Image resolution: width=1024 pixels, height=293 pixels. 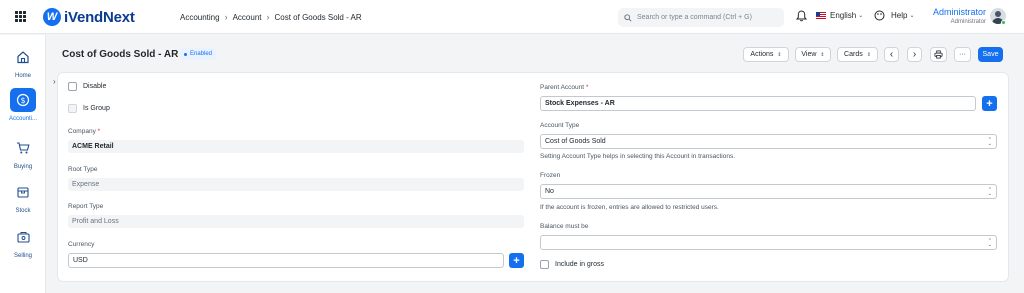 I want to click on sidebar-item-home: Home, so click(x=23, y=62).